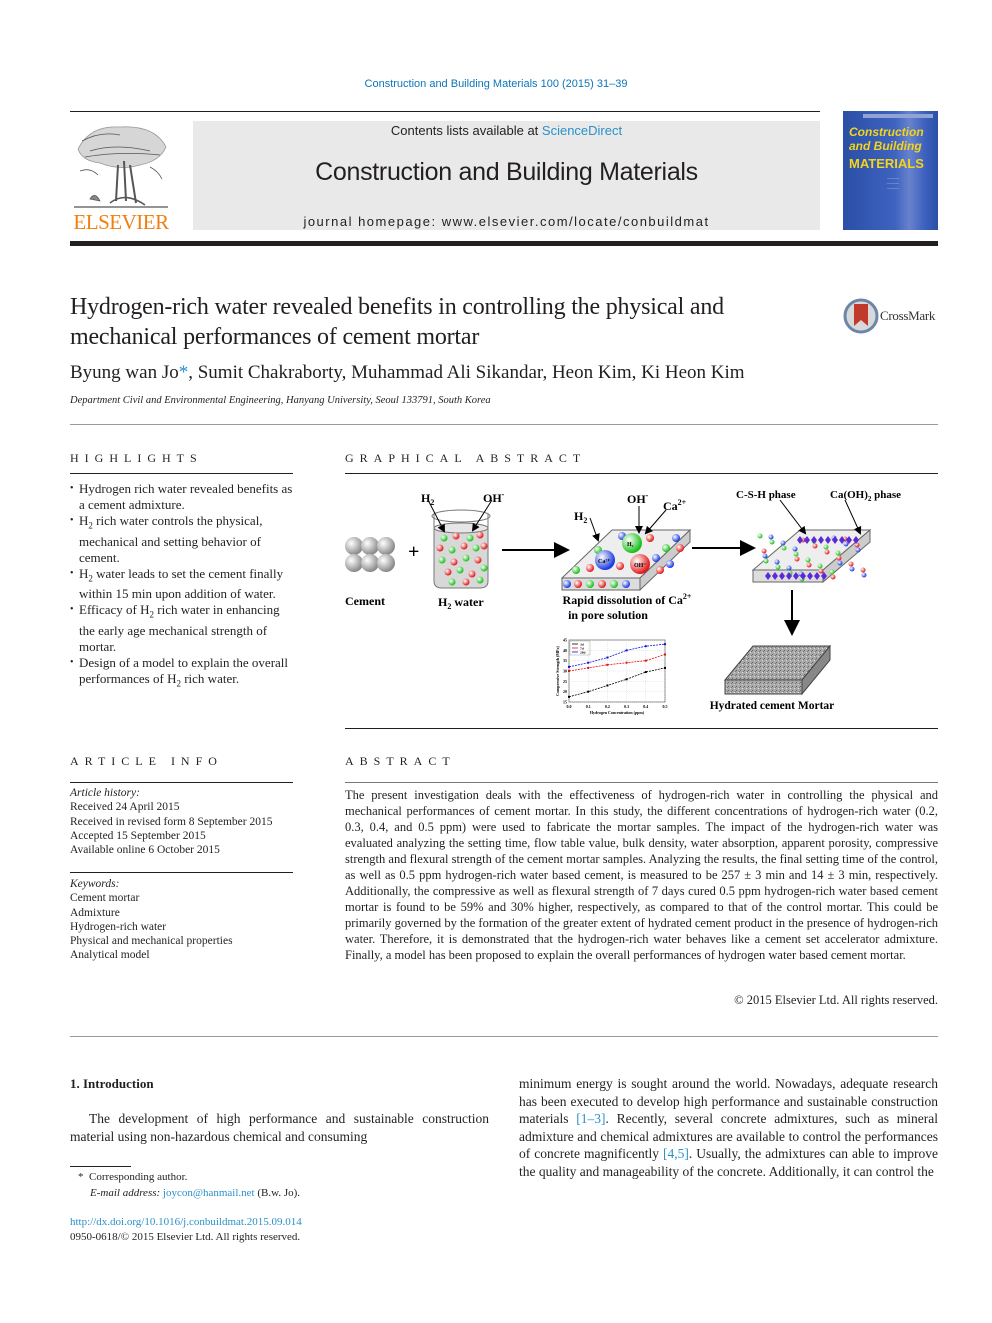 The image size is (992, 1323). I want to click on keyword: Cement mortar, so click(105, 898).